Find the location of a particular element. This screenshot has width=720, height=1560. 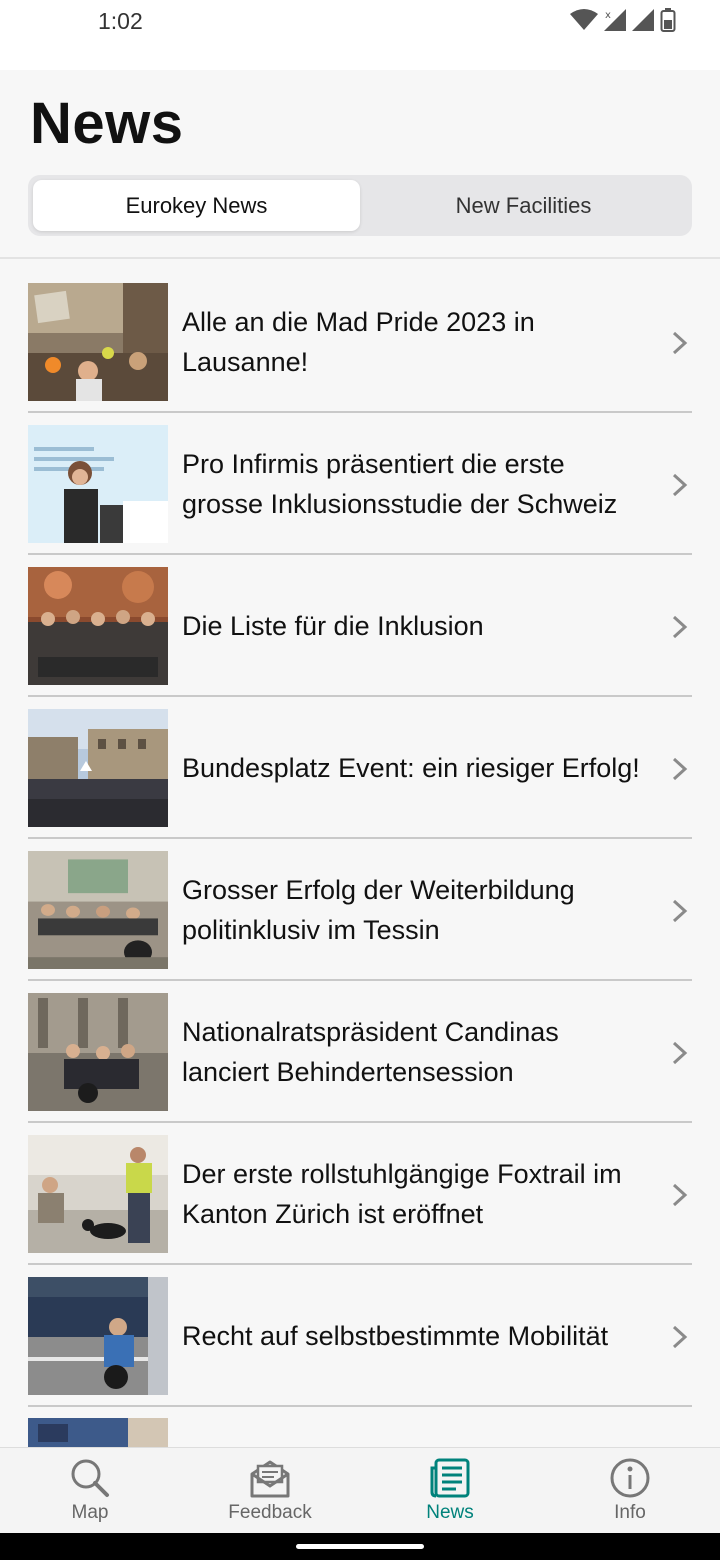

bottom-navigation: Map Feedback News Info is located at coordinates (360, 1490).